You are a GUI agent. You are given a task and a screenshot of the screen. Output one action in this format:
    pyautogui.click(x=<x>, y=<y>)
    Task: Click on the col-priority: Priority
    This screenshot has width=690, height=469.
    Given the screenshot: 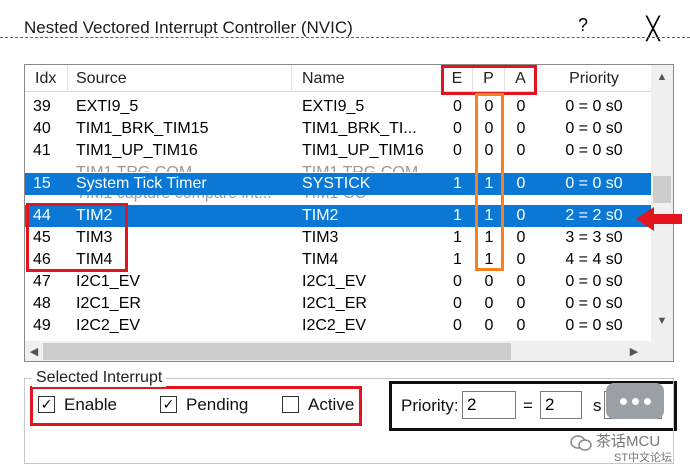 What is the action you would take?
    pyautogui.click(x=594, y=78)
    